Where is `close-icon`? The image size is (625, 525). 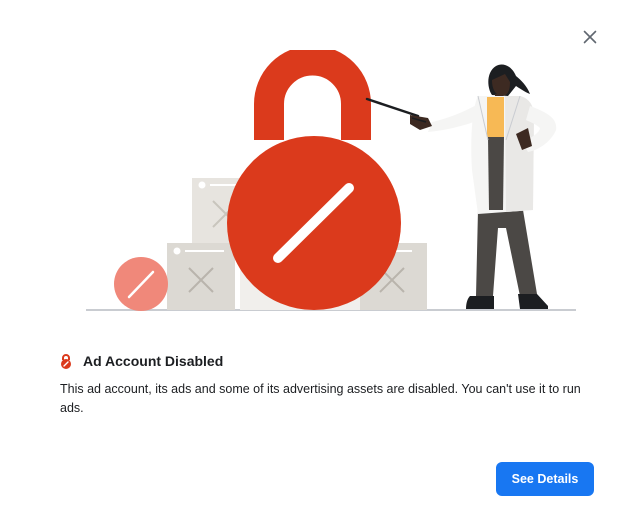 close-icon is located at coordinates (590, 37).